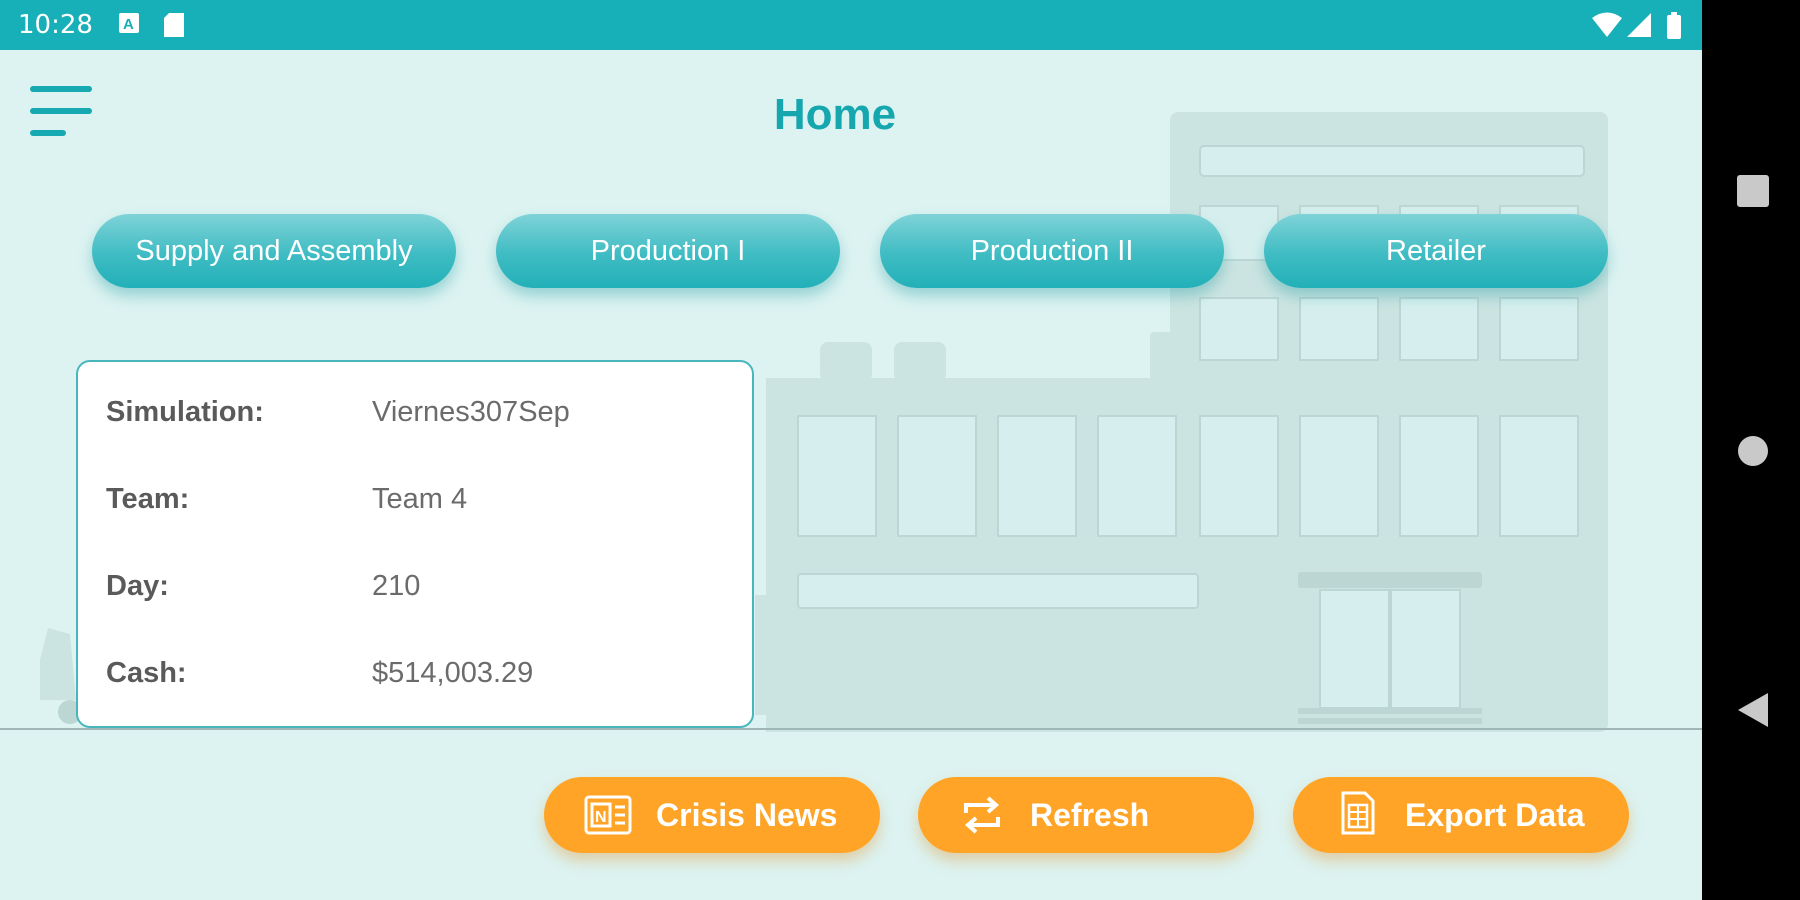  I want to click on page-title: Home, so click(835, 114).